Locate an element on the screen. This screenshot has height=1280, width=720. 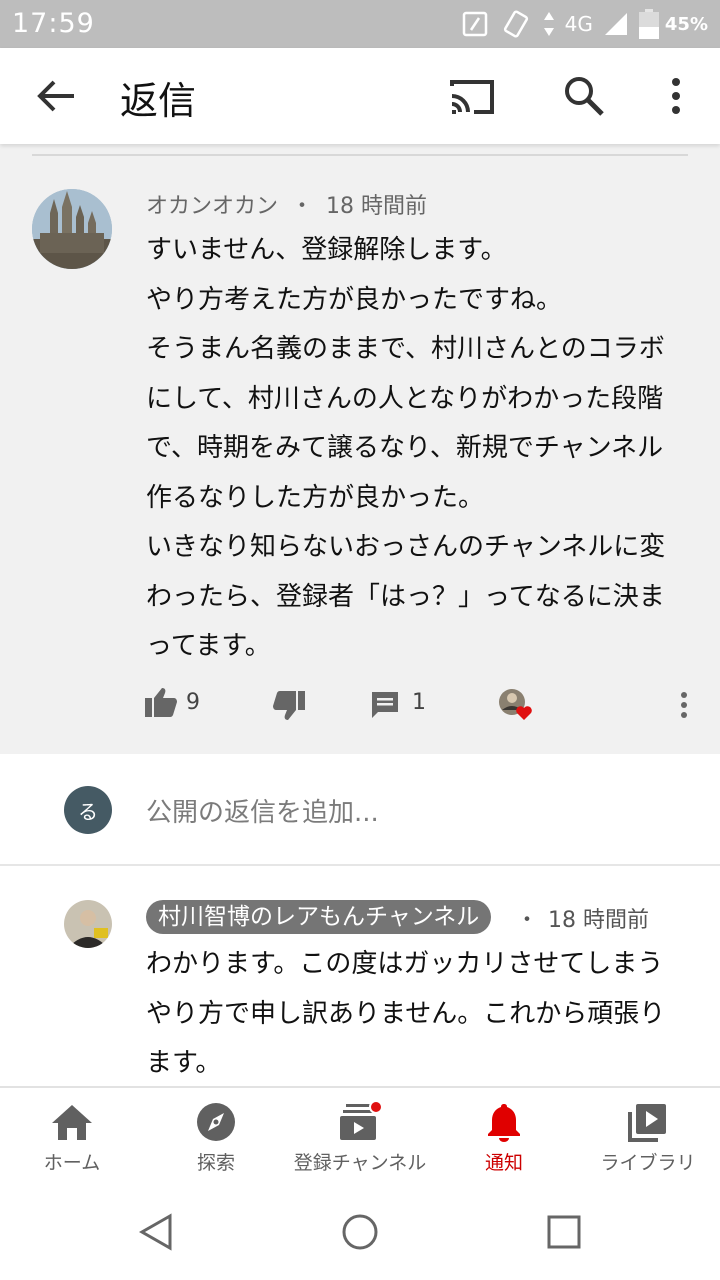
tab-label: 探索 is located at coordinates (215, 1163).